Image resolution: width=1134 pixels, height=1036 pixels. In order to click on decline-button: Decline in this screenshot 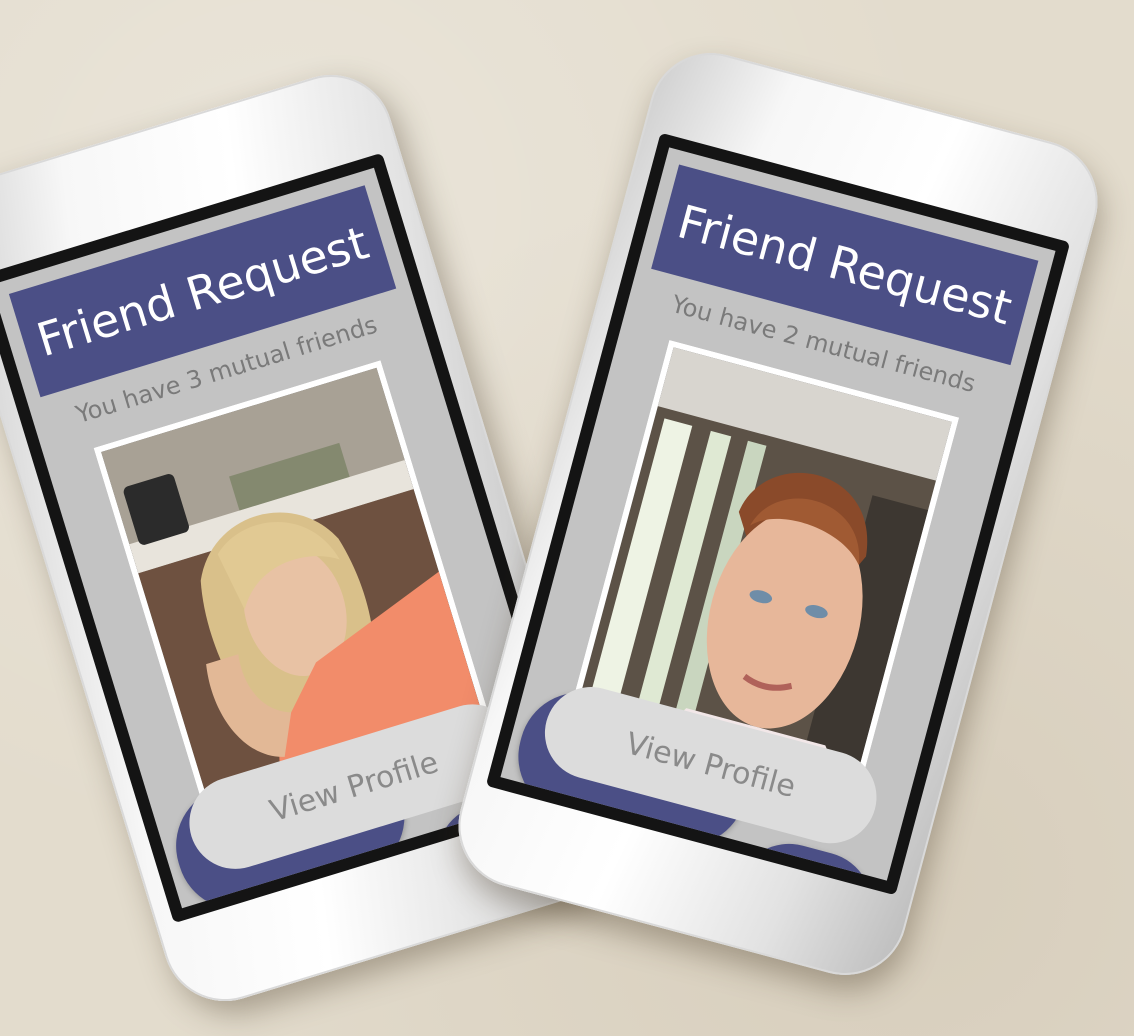, I will do `click(803, 856)`.